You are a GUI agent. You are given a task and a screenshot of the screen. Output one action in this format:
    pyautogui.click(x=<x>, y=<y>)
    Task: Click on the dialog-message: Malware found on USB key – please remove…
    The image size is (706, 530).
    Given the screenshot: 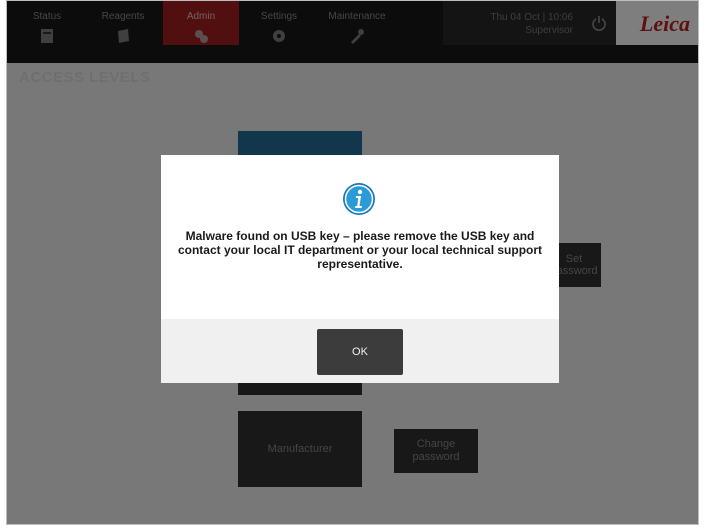 What is the action you would take?
    pyautogui.click(x=360, y=250)
    